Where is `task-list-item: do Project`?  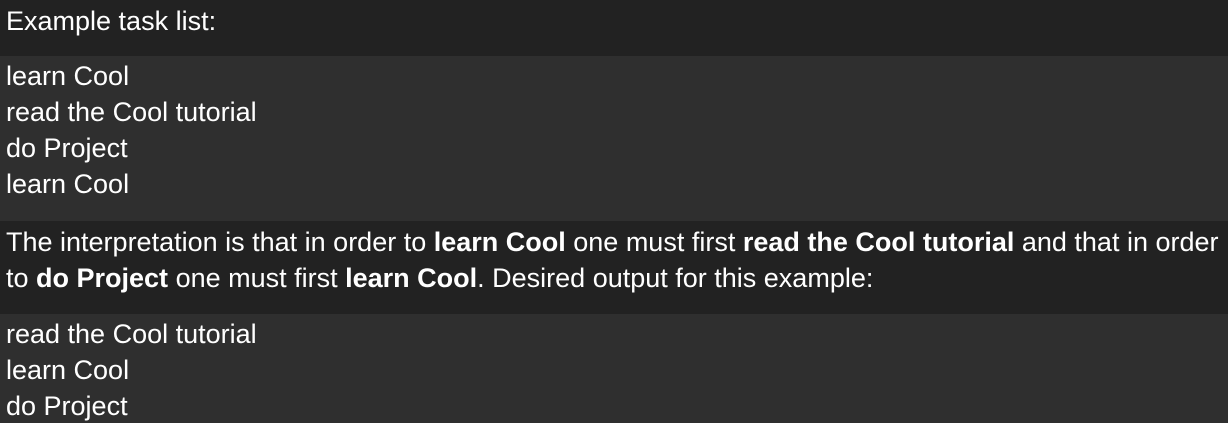
task-list-item: do Project is located at coordinates (67, 148).